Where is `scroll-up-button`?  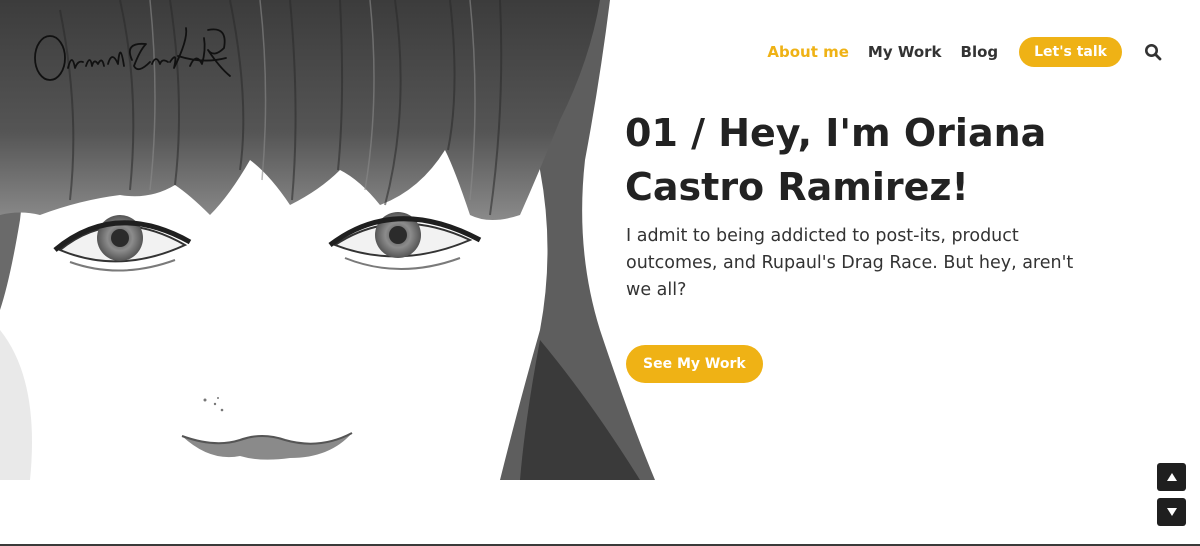 scroll-up-button is located at coordinates (1171, 477).